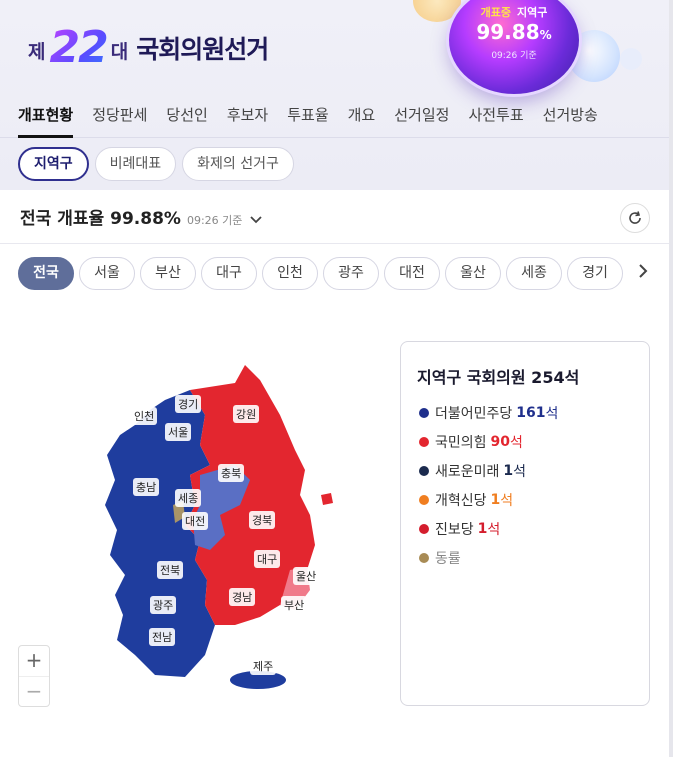  I want to click on election-logo: 제 22 대 국회의원선거, so click(148, 44).